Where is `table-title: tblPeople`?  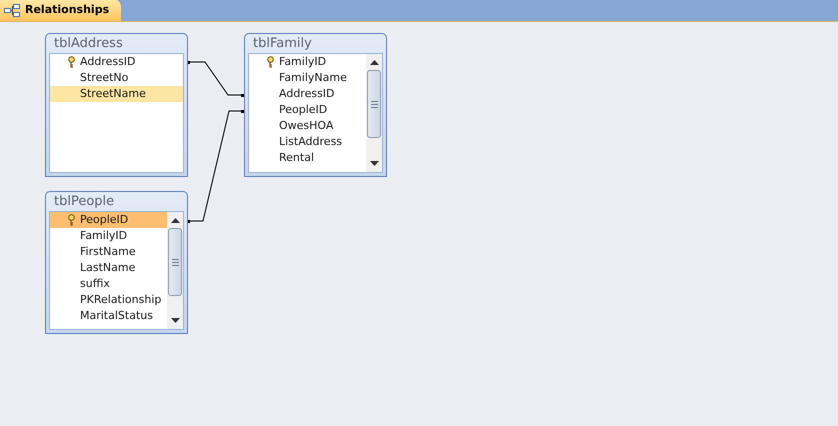
table-title: tblPeople is located at coordinates (84, 202).